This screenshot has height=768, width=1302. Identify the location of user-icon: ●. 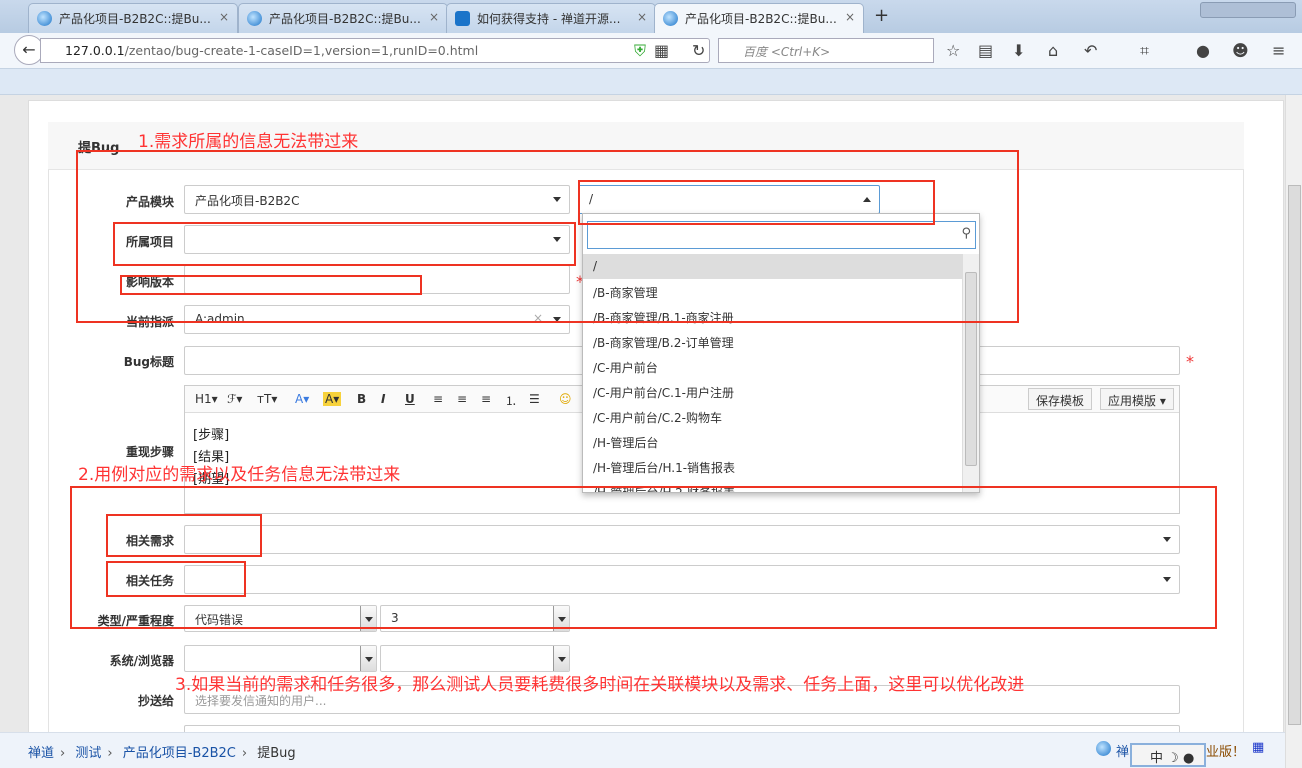
(1188, 758).